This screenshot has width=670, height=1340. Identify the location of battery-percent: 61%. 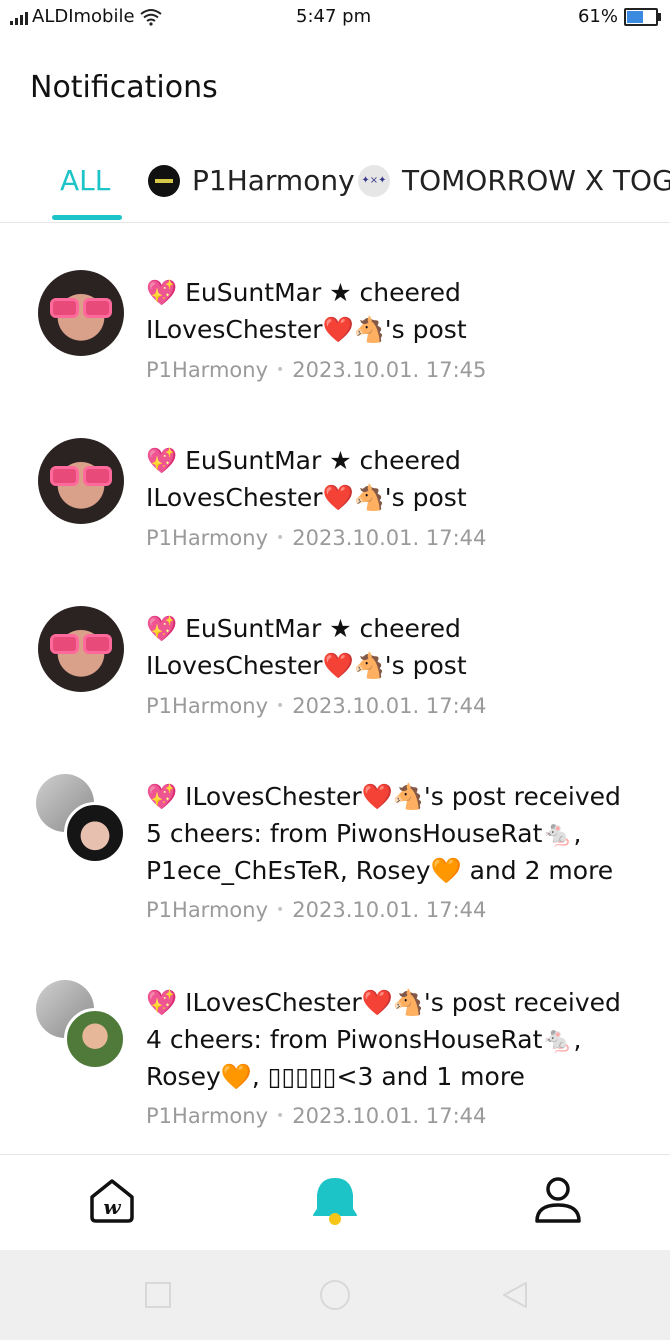
(597, 16).